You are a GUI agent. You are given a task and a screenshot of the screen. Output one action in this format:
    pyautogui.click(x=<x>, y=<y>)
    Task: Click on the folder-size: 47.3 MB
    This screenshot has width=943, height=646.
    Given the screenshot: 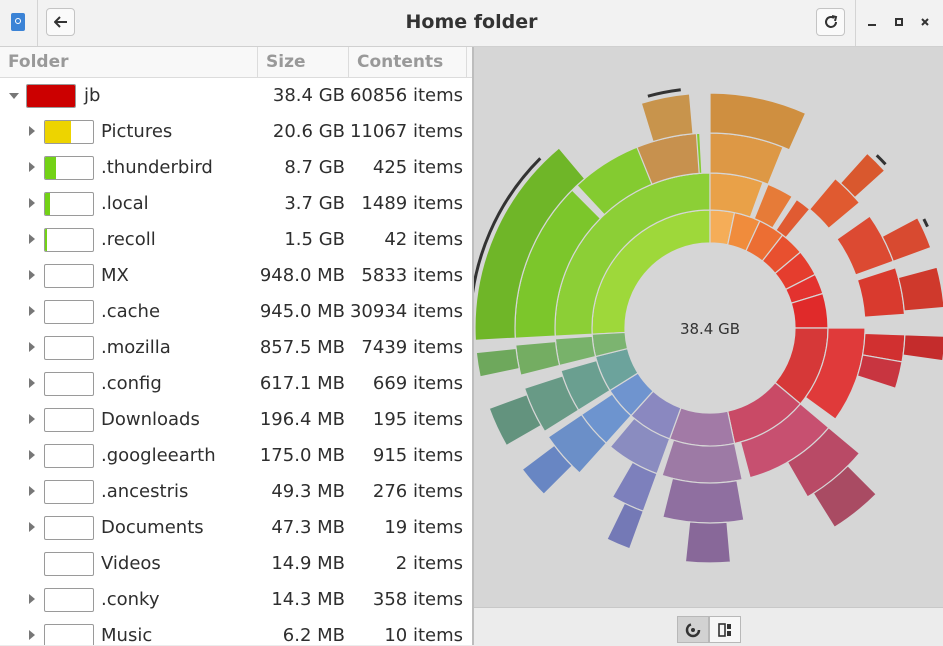 What is the action you would take?
    pyautogui.click(x=308, y=527)
    